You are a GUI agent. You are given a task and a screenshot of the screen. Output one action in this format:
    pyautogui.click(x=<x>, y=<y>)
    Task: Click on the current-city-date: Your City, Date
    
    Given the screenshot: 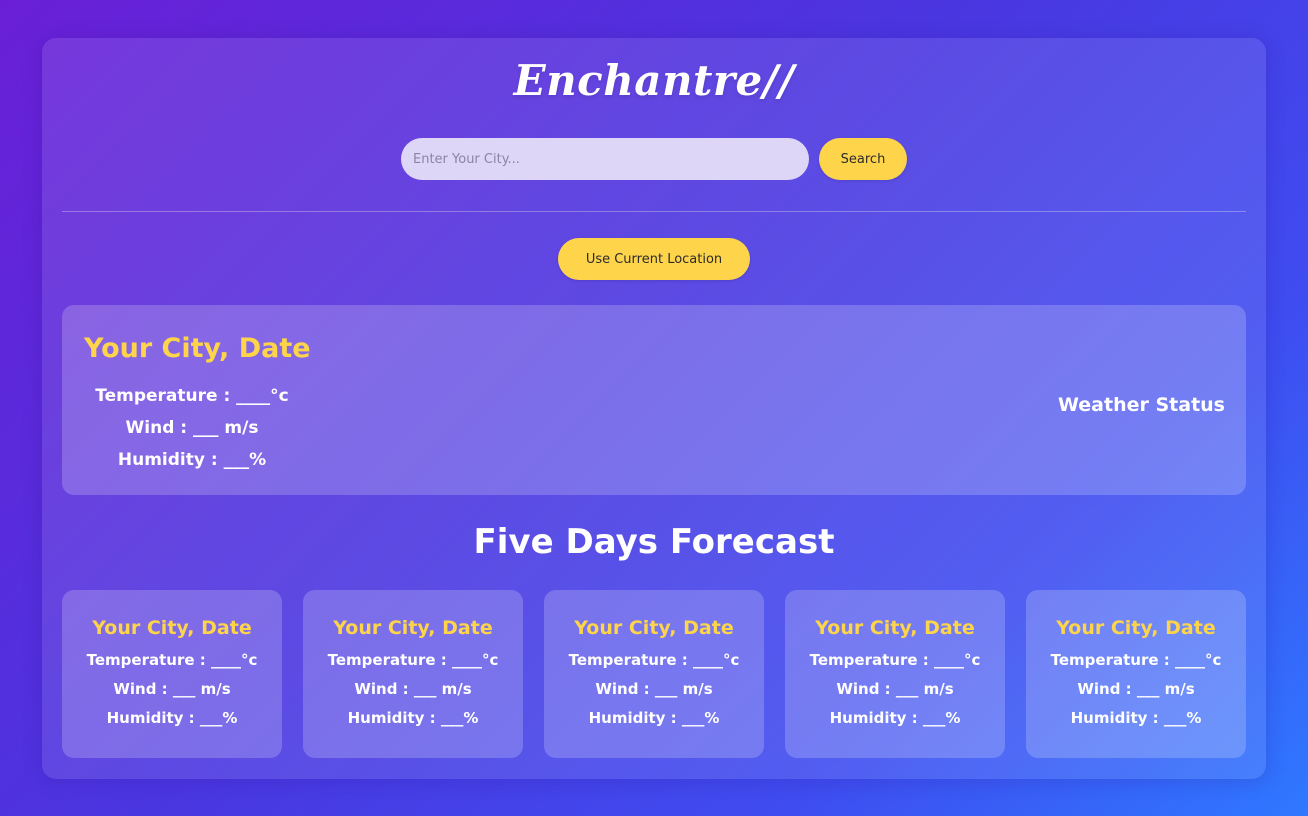 What is the action you would take?
    pyautogui.click(x=197, y=348)
    